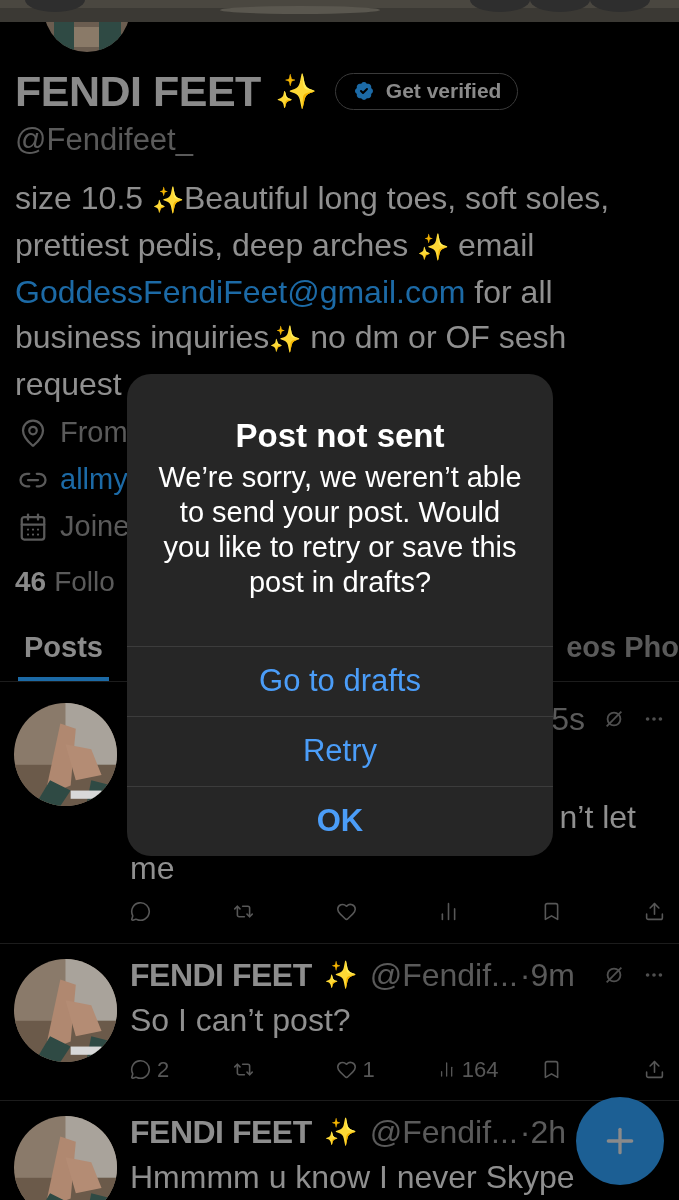 The height and width of the screenshot is (1200, 679). I want to click on post-text: n’t let, so click(597, 817).